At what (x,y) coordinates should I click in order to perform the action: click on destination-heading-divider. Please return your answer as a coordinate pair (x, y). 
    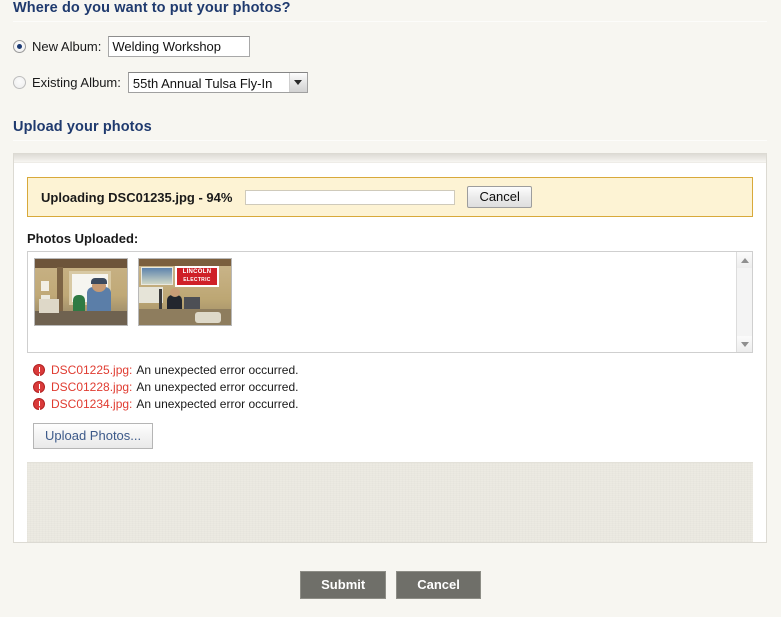
    Looking at the image, I should click on (390, 21).